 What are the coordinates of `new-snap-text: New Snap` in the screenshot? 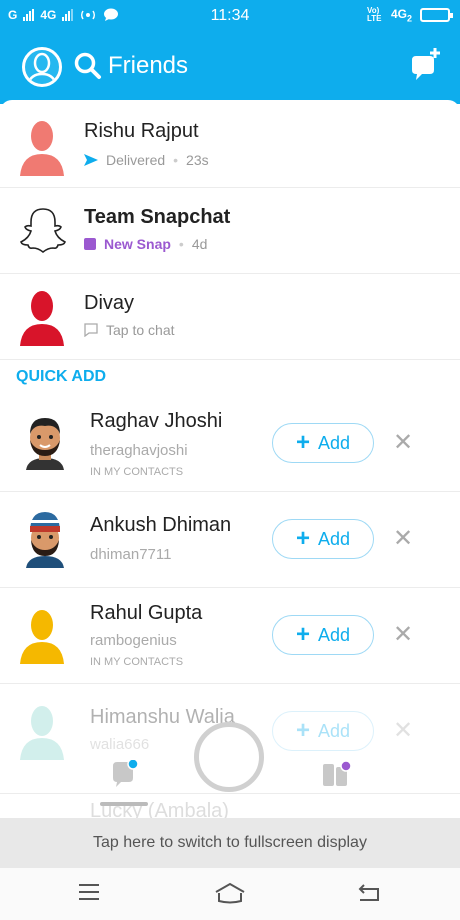 It's located at (137, 244).